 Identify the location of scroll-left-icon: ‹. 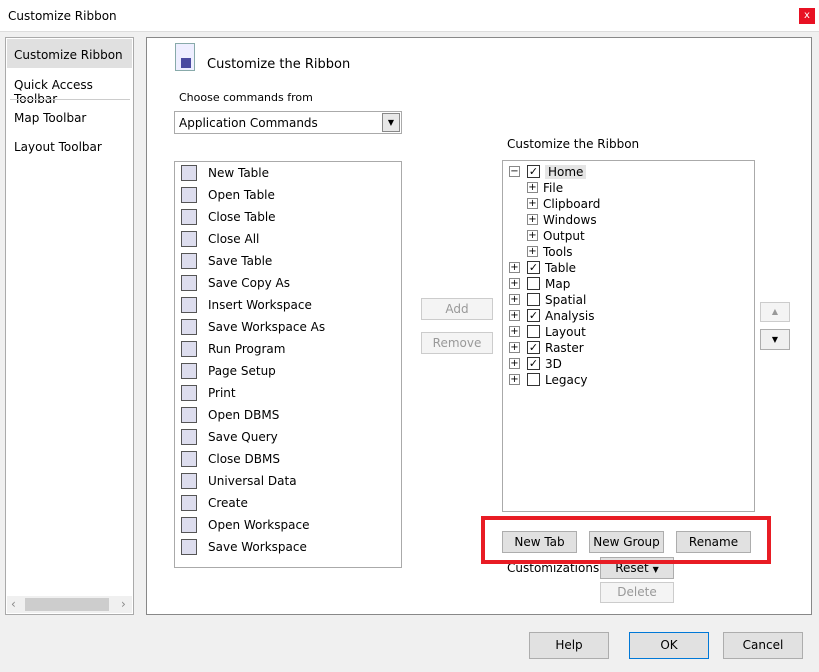
(13, 604).